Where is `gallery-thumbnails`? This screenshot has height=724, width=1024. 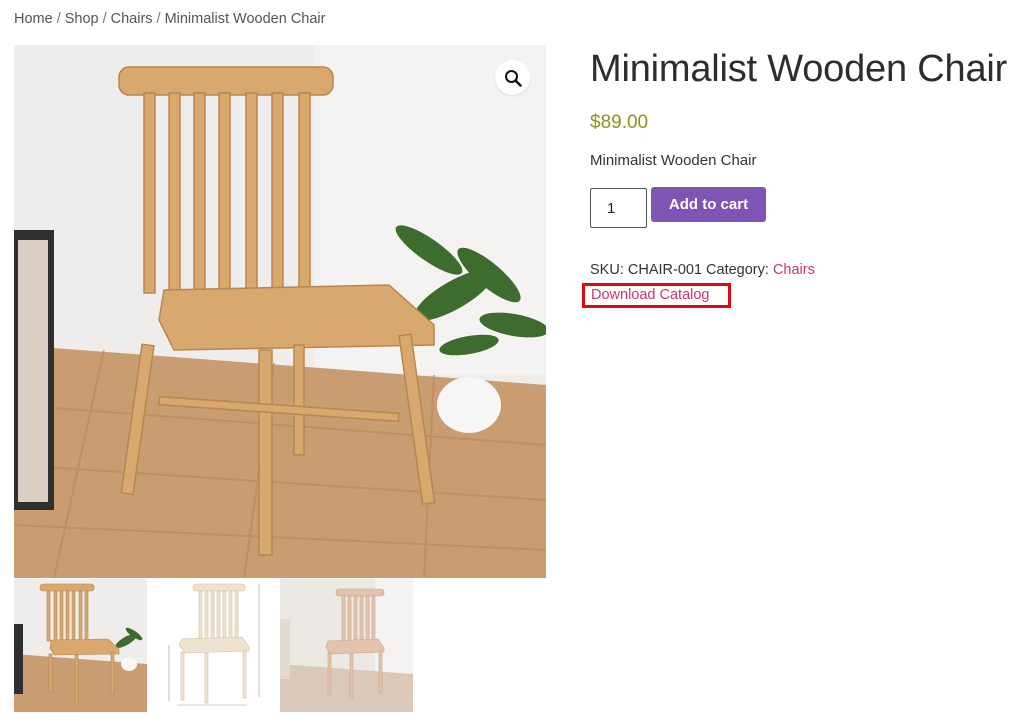 gallery-thumbnails is located at coordinates (213, 645).